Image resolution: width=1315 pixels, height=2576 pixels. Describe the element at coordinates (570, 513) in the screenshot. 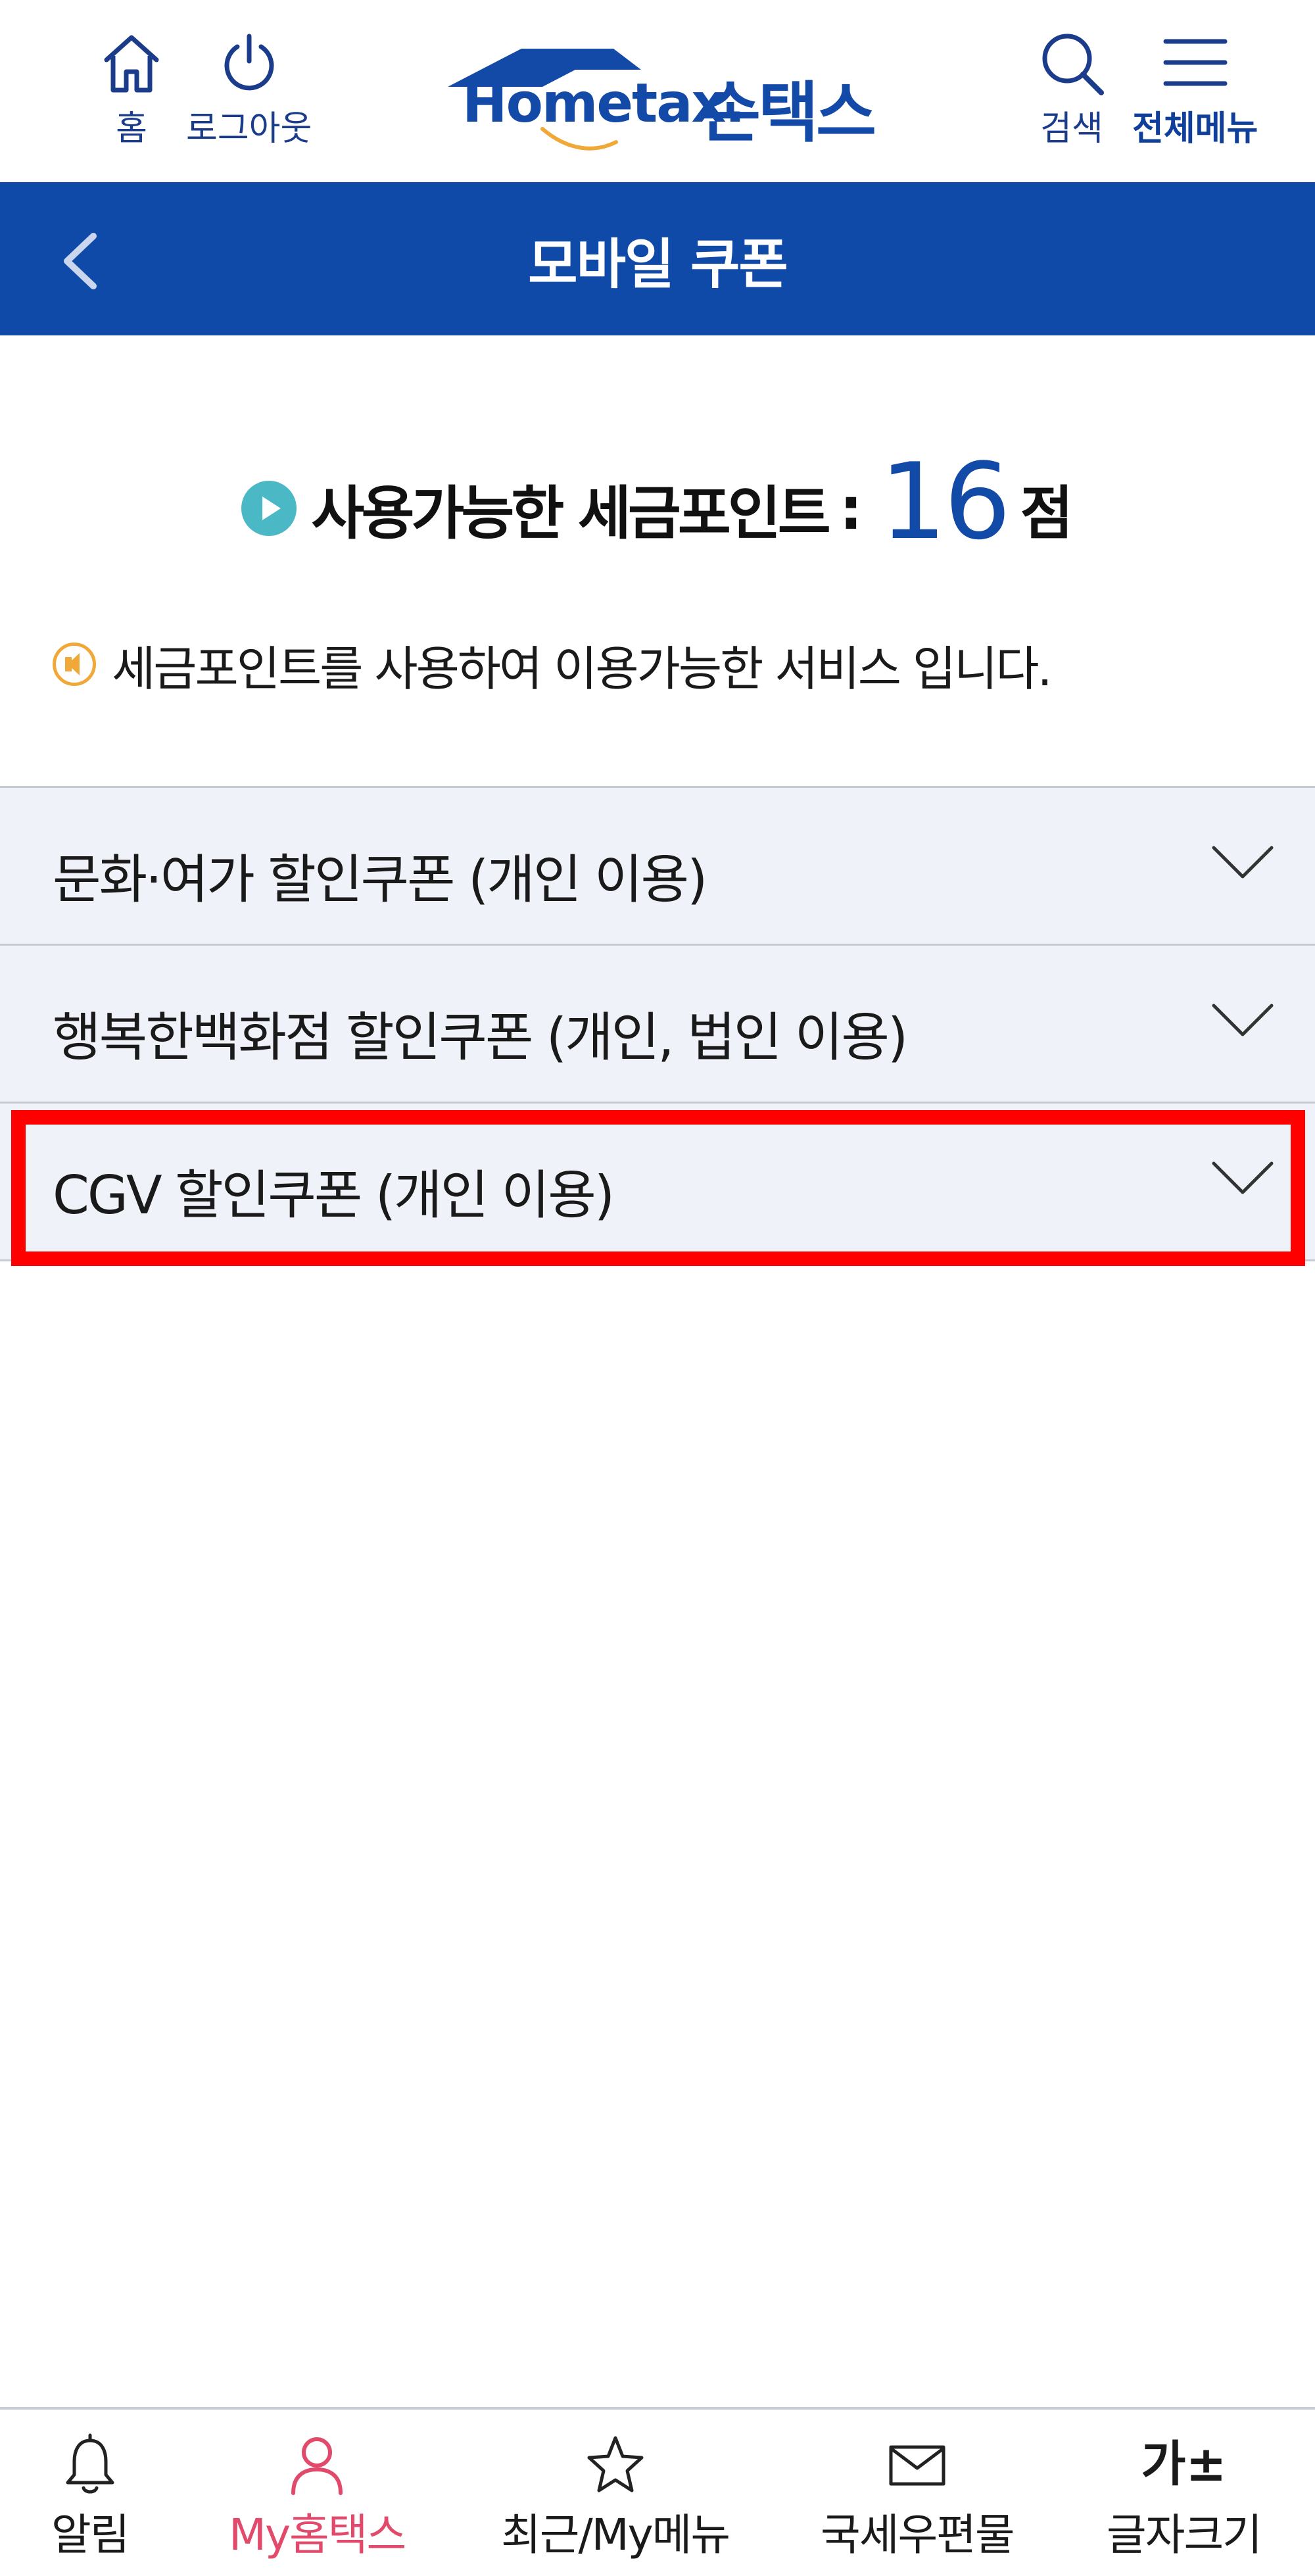

I see `points-label: 사용가능한 세금포인트` at that location.